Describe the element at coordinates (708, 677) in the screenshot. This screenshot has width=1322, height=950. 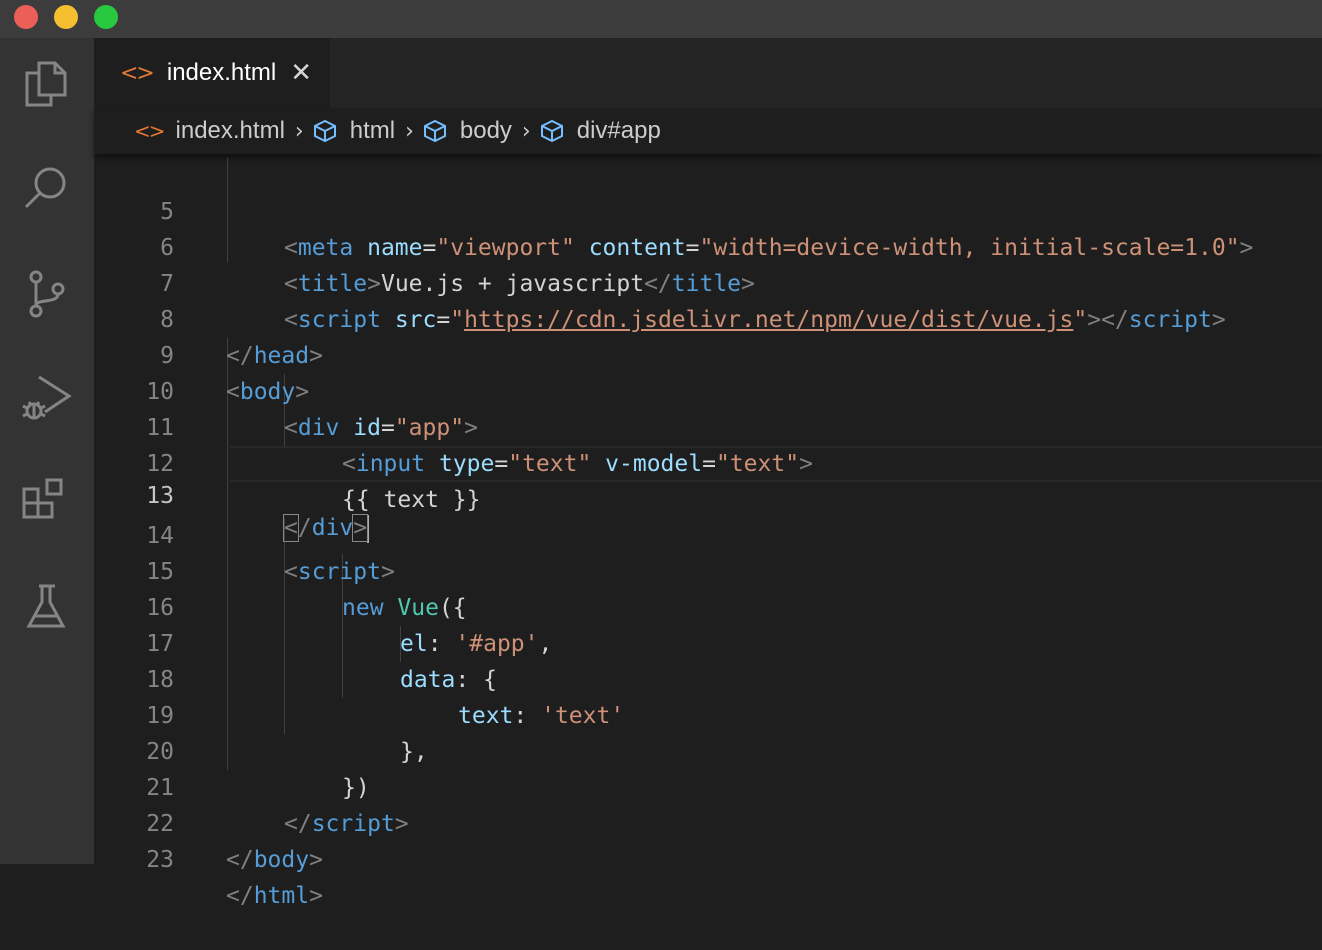
I see `code-line: 18 text: 'text'` at that location.